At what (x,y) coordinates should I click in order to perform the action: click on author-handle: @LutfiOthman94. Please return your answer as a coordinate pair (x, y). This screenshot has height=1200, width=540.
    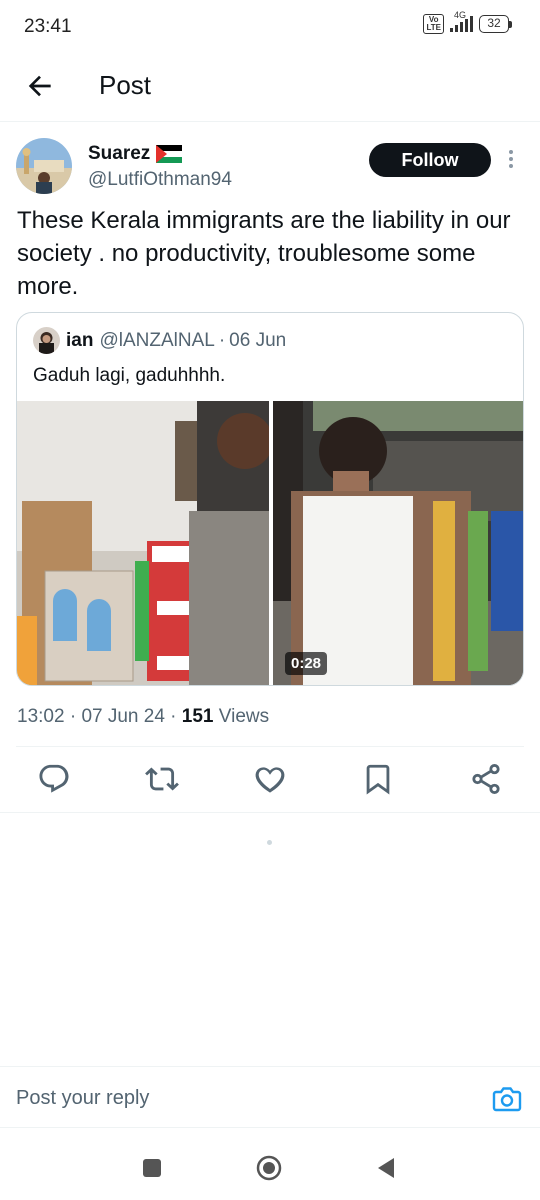
    Looking at the image, I should click on (160, 180).